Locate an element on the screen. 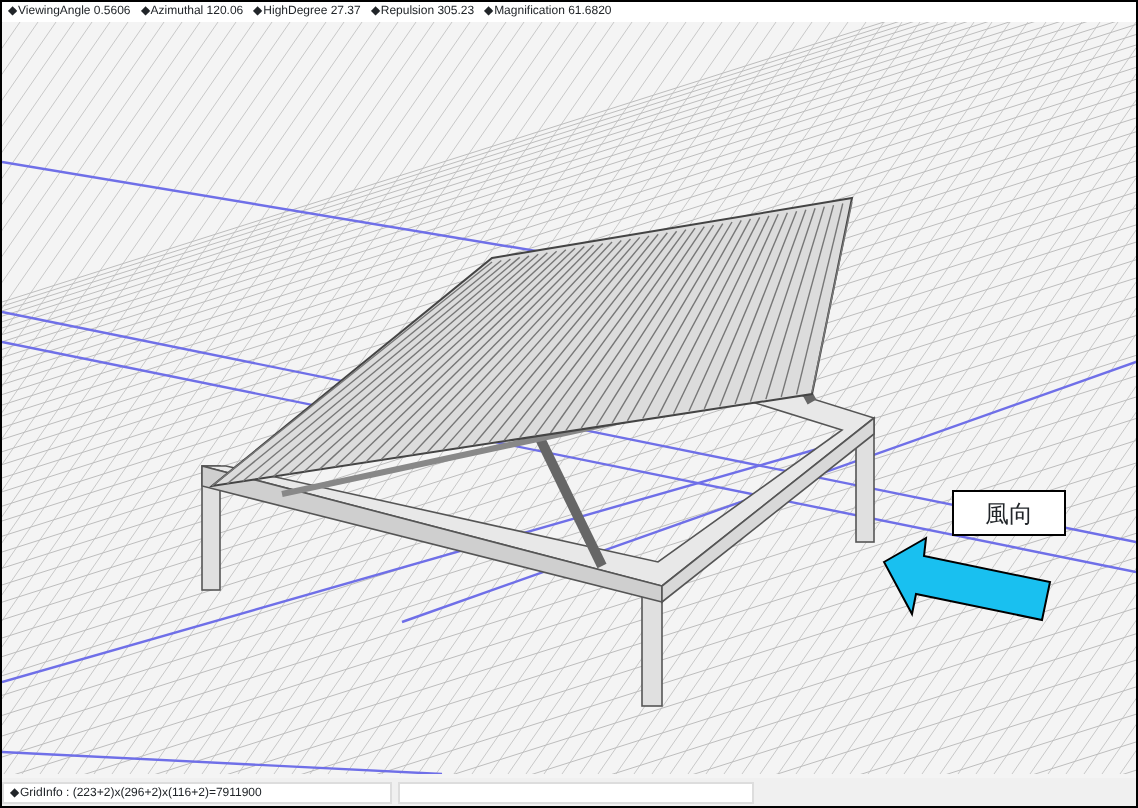 The height and width of the screenshot is (808, 1138). wind-arrow-icon is located at coordinates (967, 579).